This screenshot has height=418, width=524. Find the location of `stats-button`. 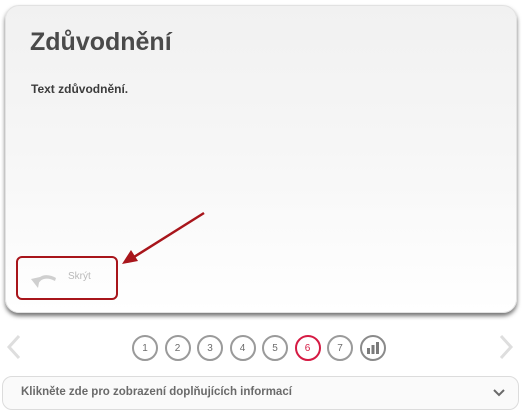

stats-button is located at coordinates (372, 348).